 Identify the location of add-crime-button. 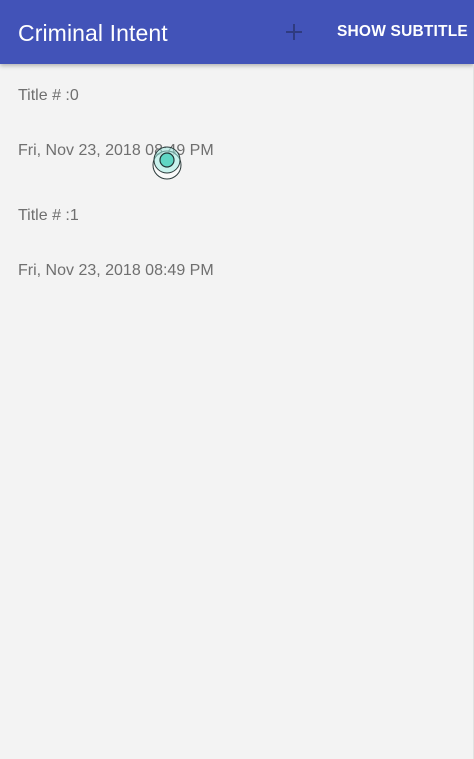
(294, 32).